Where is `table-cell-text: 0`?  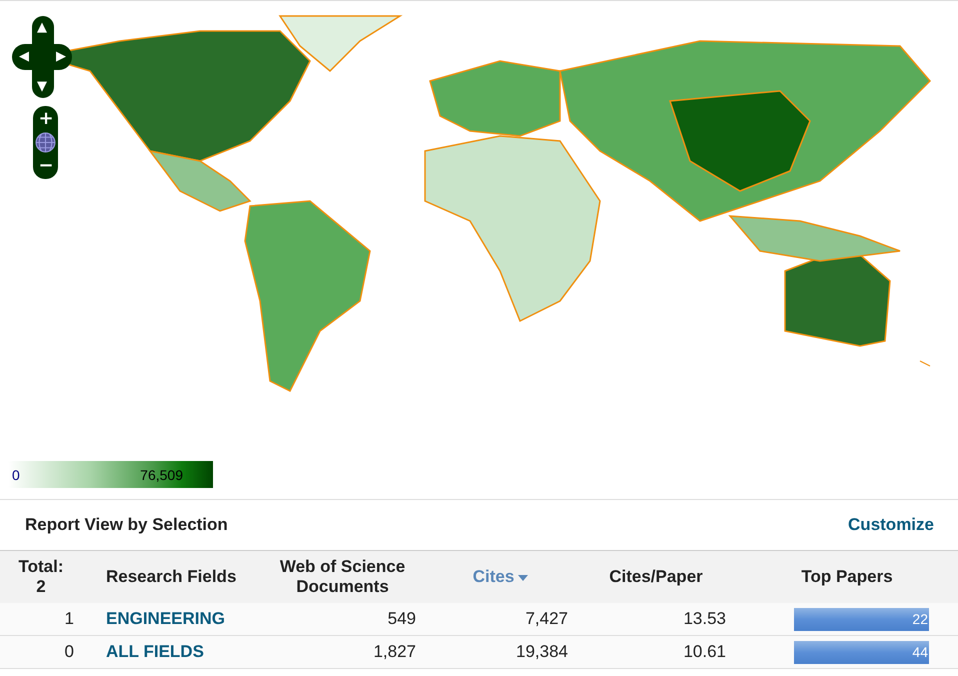
table-cell-text: 0 is located at coordinates (69, 652).